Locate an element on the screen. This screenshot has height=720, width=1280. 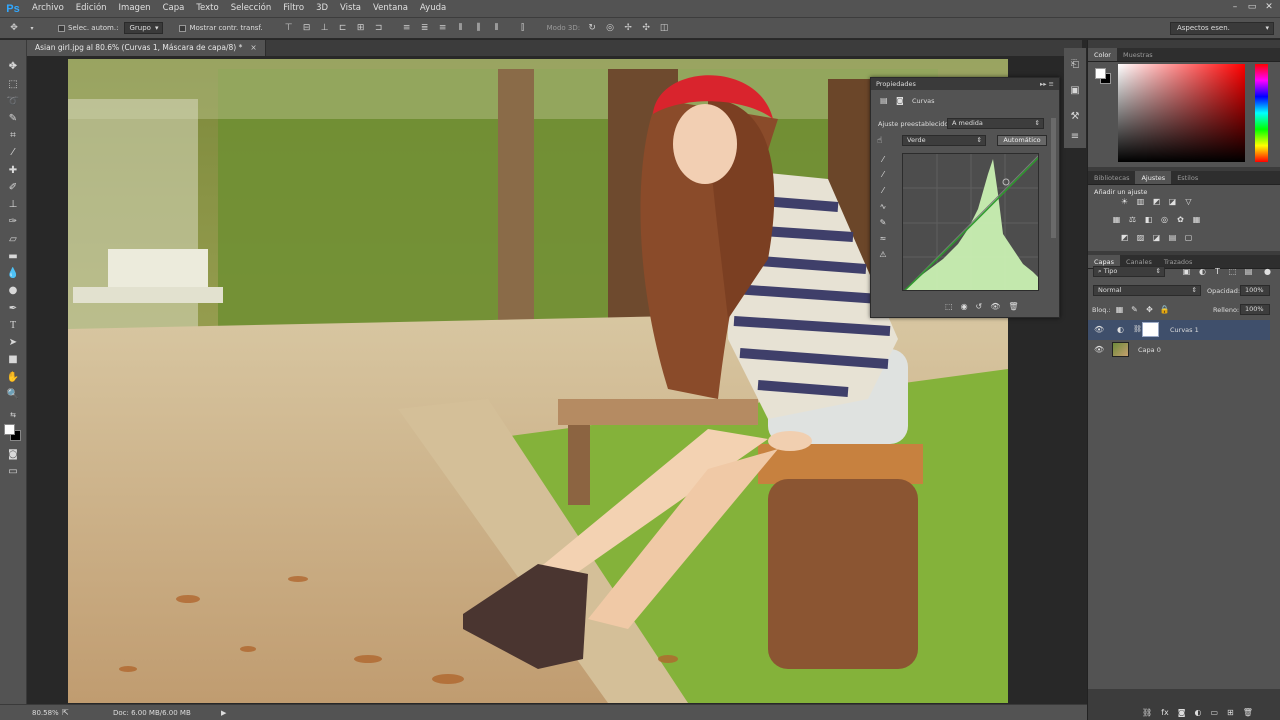
workspace-dropdown: Aspectos esen. ▾ is located at coordinates (1222, 28).